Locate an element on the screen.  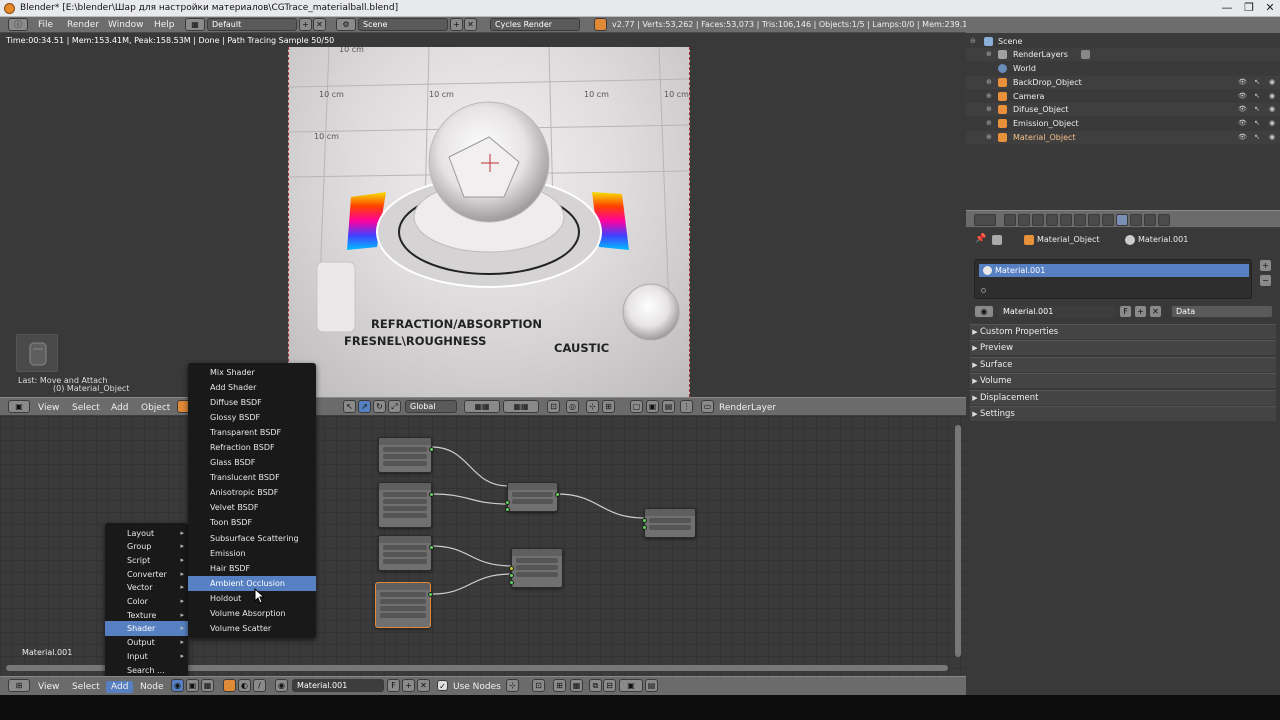
modifiers-tab-icon is located at coordinates (1094, 220).